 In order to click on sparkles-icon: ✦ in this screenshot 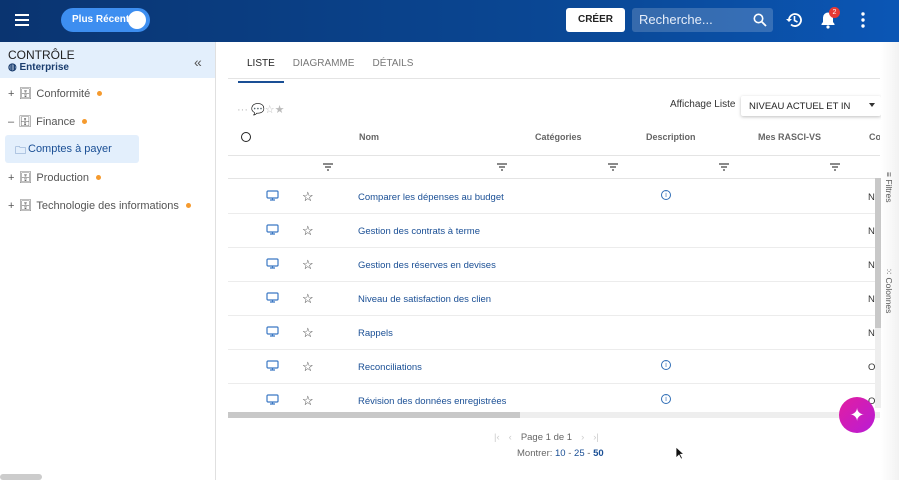, I will do `click(857, 415)`.